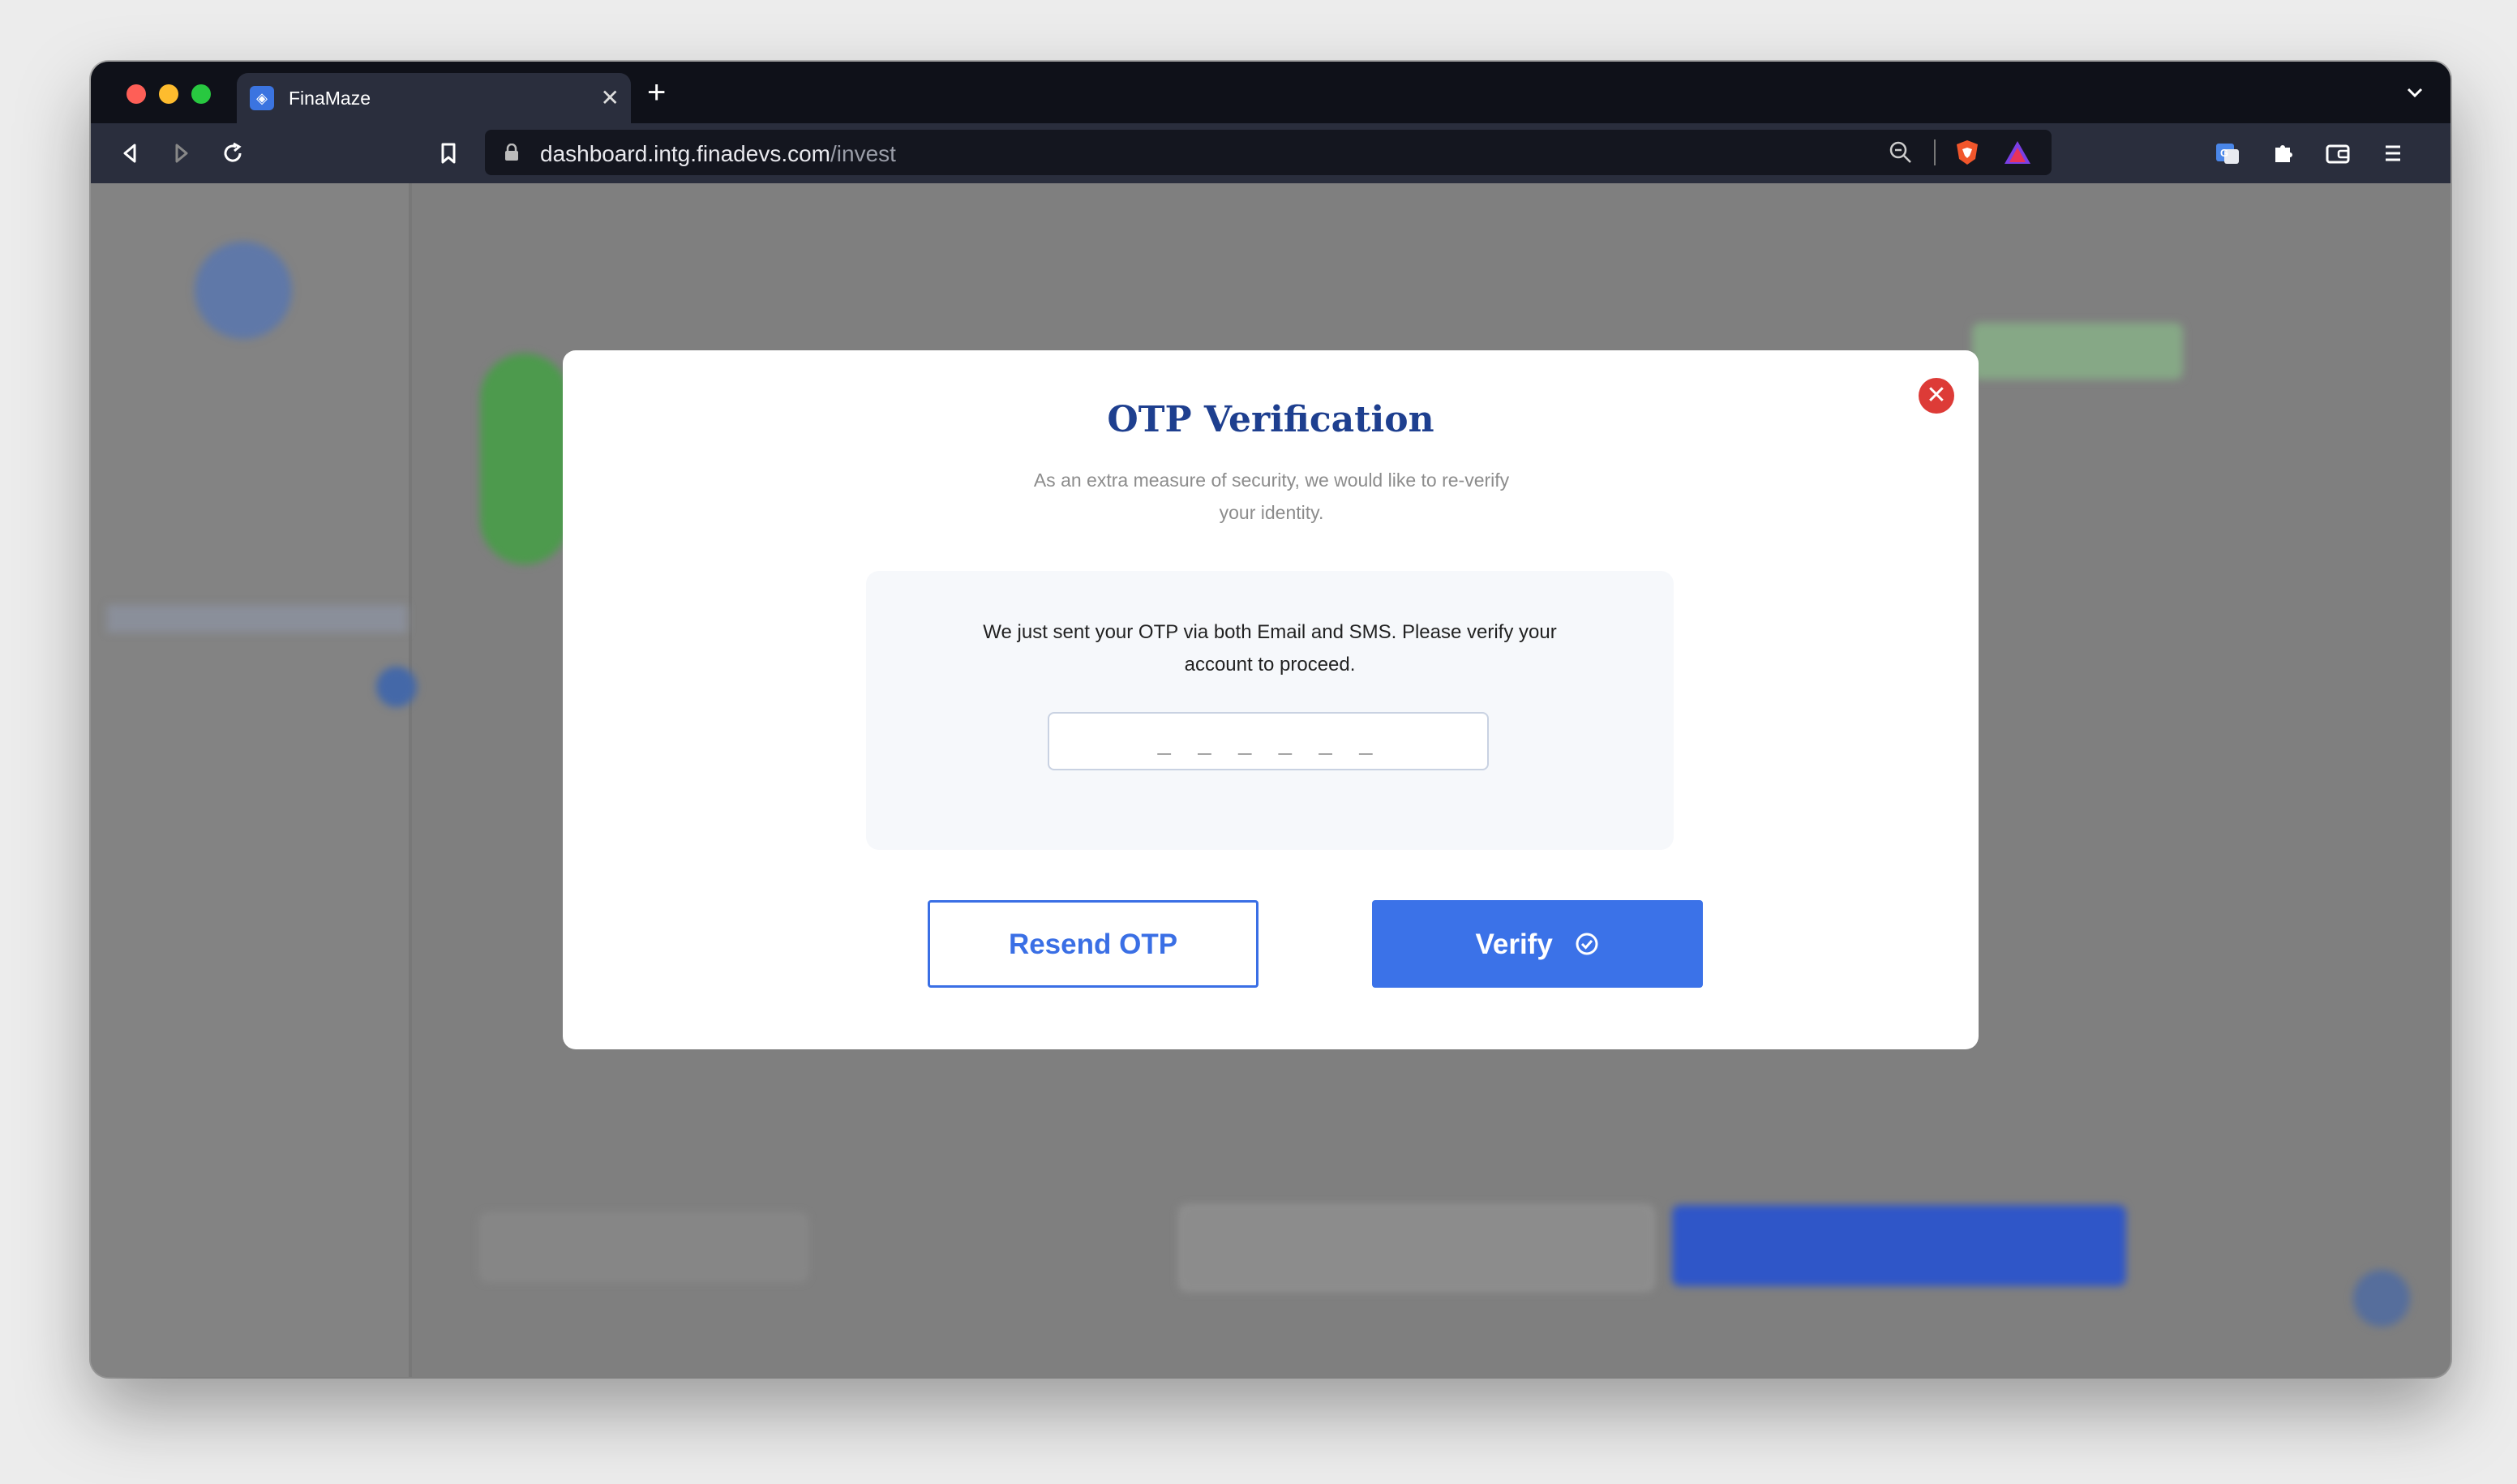  What do you see at coordinates (1268, 152) in the screenshot?
I see `address-bar: dashboard.intg.finadevs.com/invest` at bounding box center [1268, 152].